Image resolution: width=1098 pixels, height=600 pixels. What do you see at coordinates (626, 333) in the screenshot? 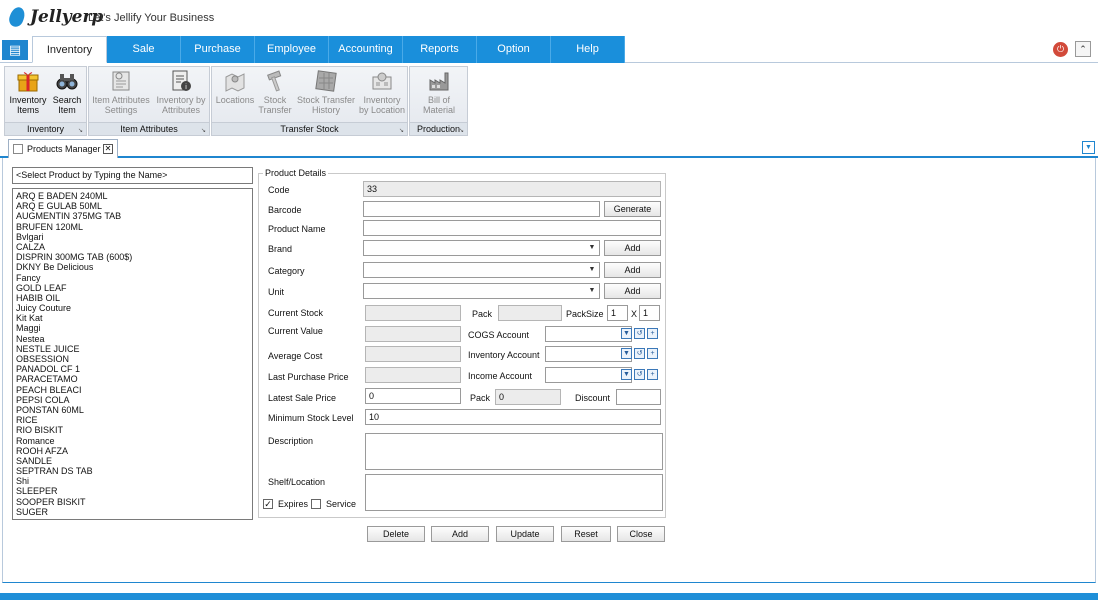
I see `cogs-dropdown-icon: ▼` at bounding box center [626, 333].